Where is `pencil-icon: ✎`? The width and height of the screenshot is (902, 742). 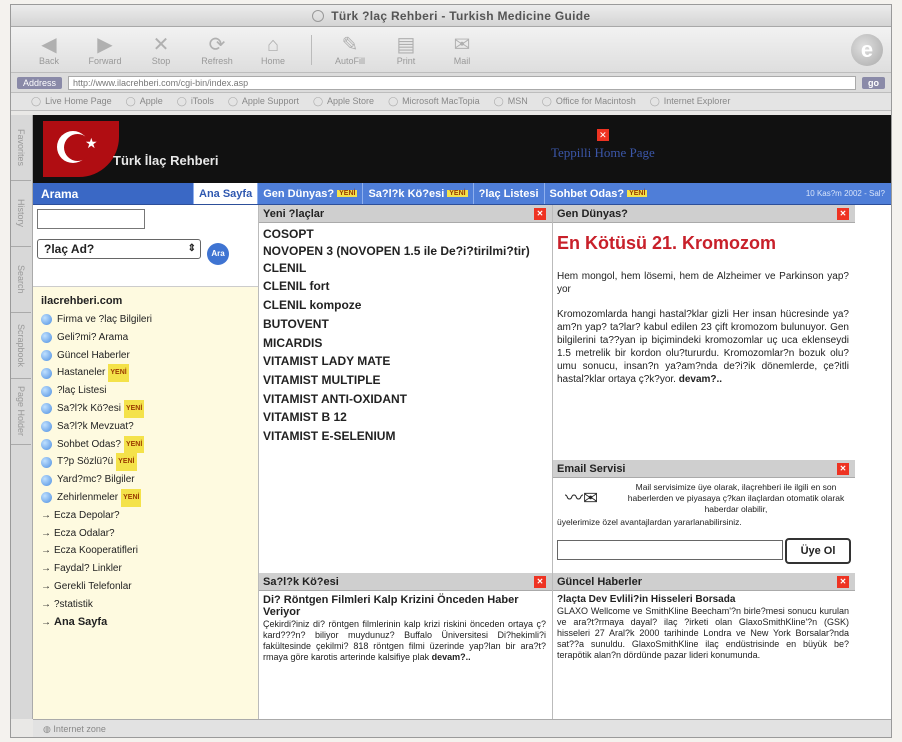
pencil-icon: ✎ is located at coordinates (350, 44).